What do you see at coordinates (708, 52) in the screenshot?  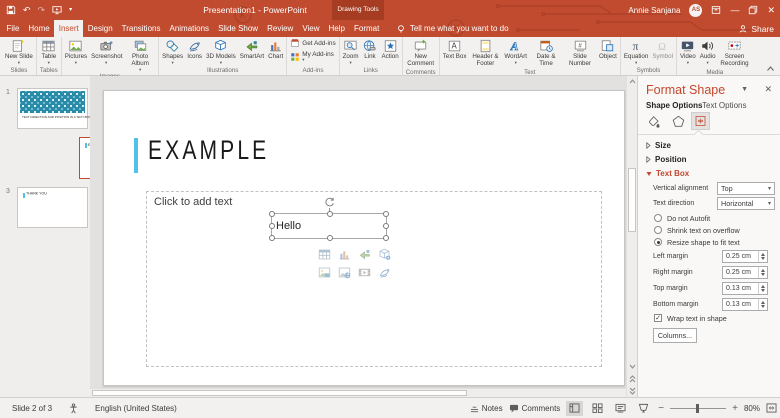 I see `audio-button: Audio` at bounding box center [708, 52].